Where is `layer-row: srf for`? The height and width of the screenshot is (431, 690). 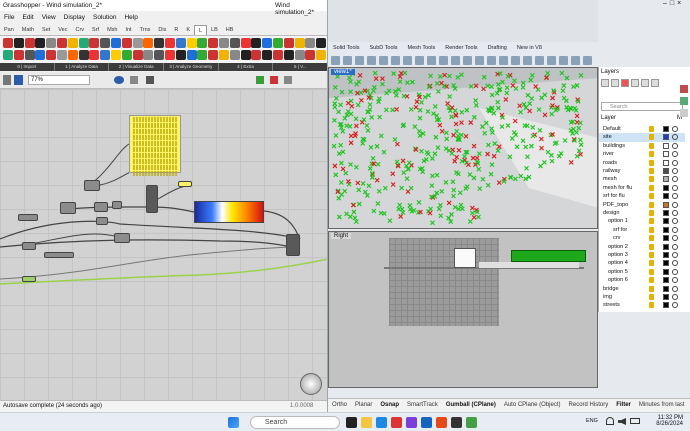
layer-row: srf for is located at coordinates (642, 230).